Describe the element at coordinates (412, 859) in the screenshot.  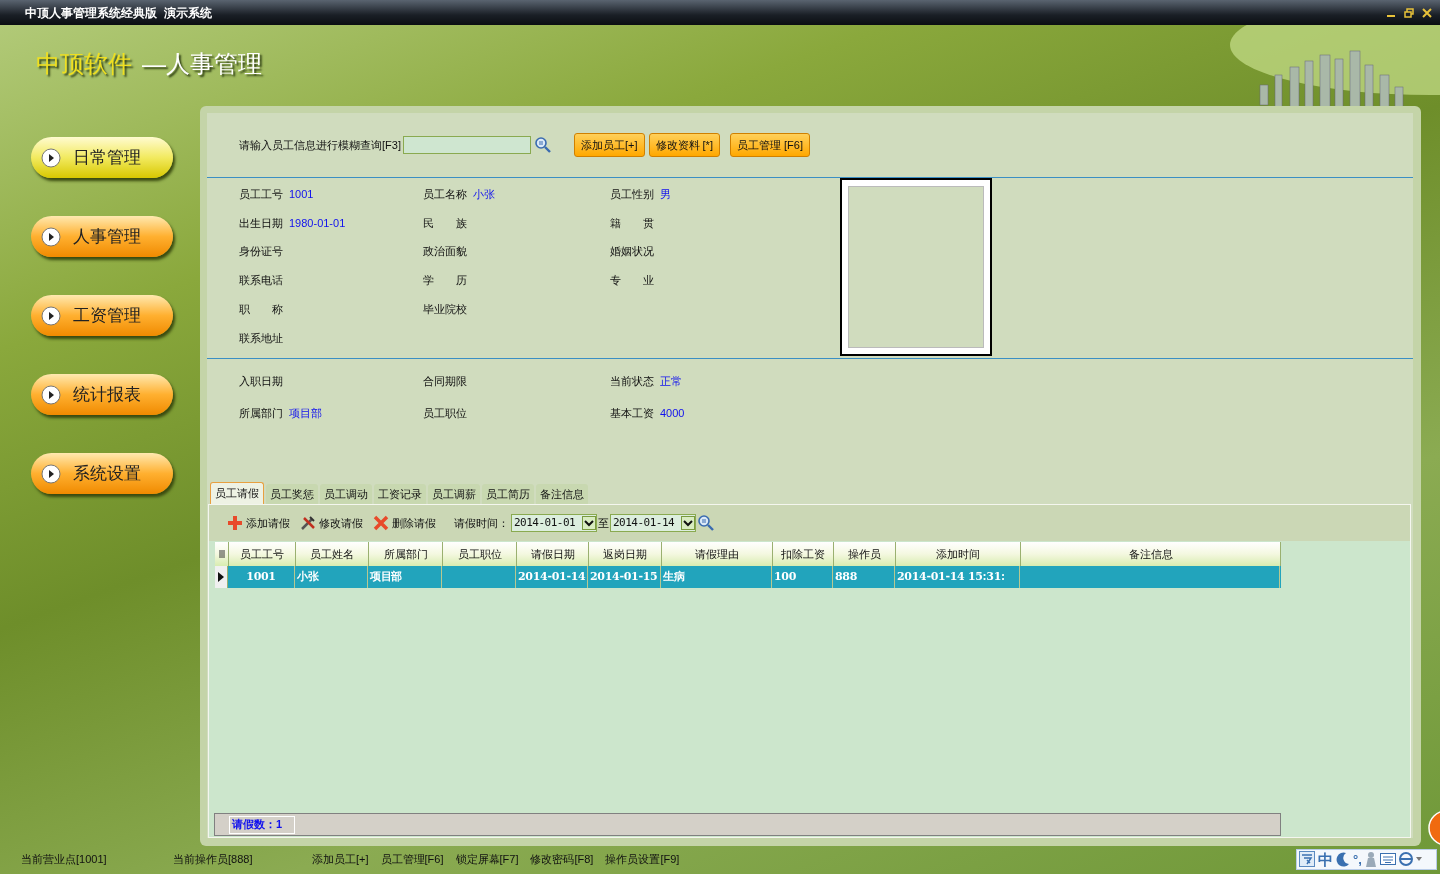
I see `shortcut-link: 员工管理[F6]` at that location.